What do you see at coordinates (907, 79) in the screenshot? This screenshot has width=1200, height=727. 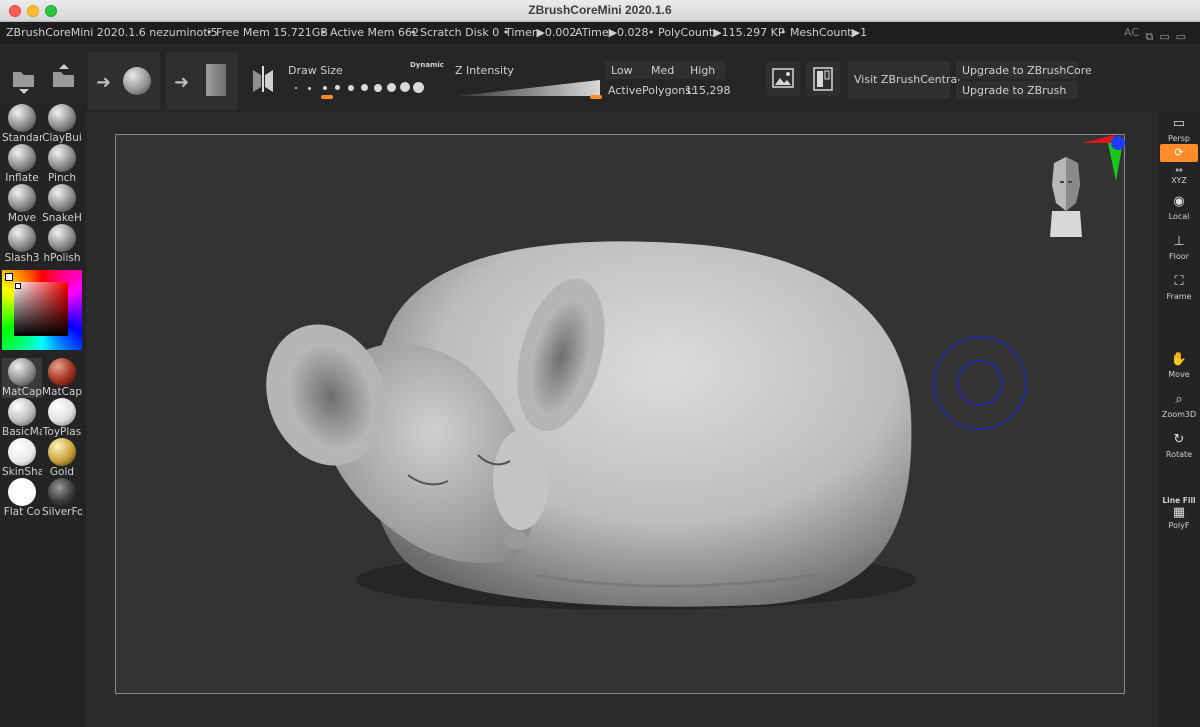 I see `visit-zbrushcentral-label: Visit ZBrushCentral` at bounding box center [907, 79].